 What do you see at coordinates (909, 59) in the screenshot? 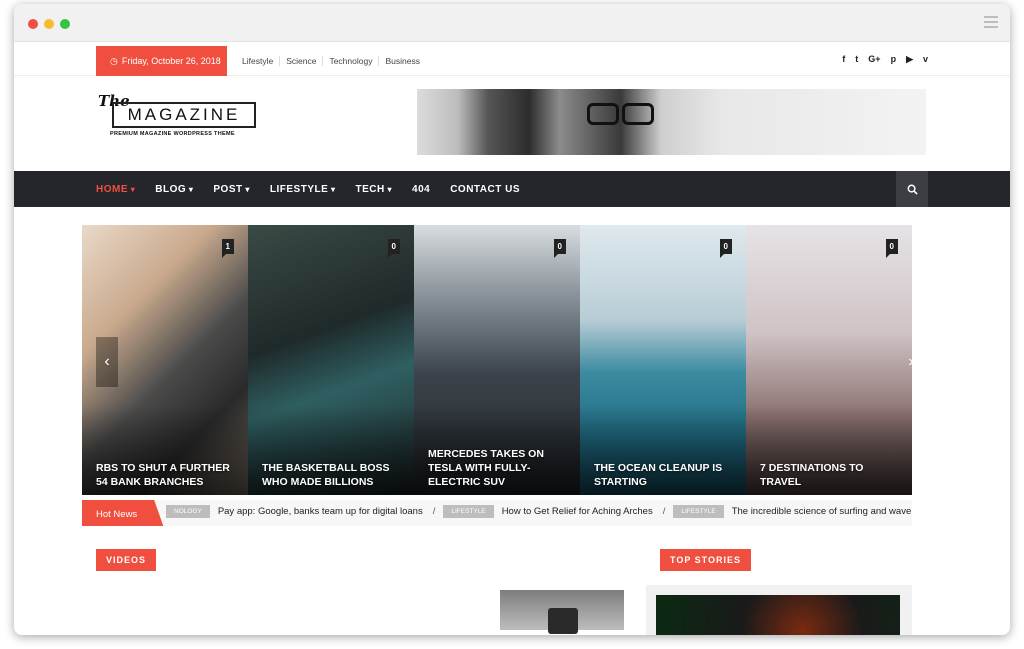
I see `youtube-icon: ▶` at bounding box center [909, 59].